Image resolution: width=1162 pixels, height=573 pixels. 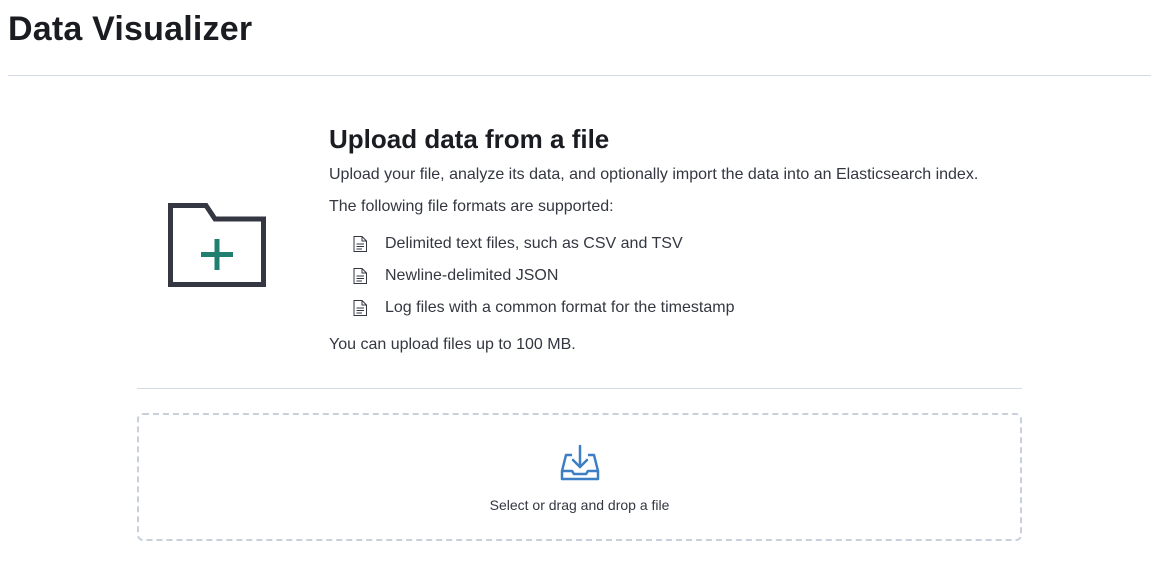 What do you see at coordinates (130, 29) in the screenshot?
I see `page-title: Data Visualizer` at bounding box center [130, 29].